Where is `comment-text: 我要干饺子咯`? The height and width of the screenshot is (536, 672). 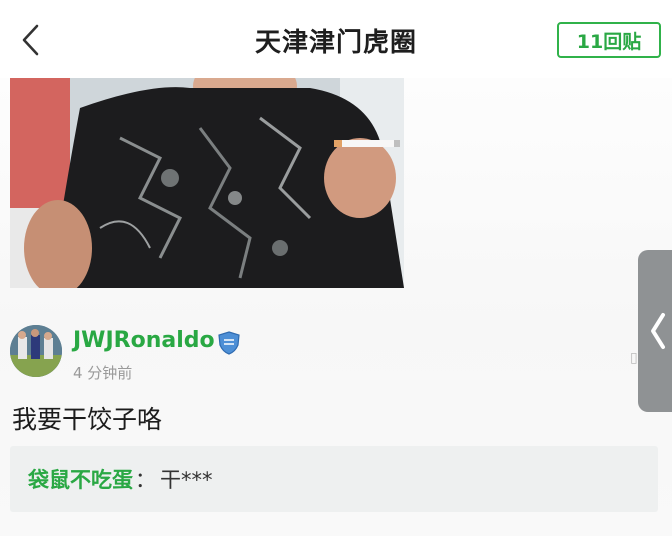 comment-text: 我要干饺子咯 is located at coordinates (87, 419).